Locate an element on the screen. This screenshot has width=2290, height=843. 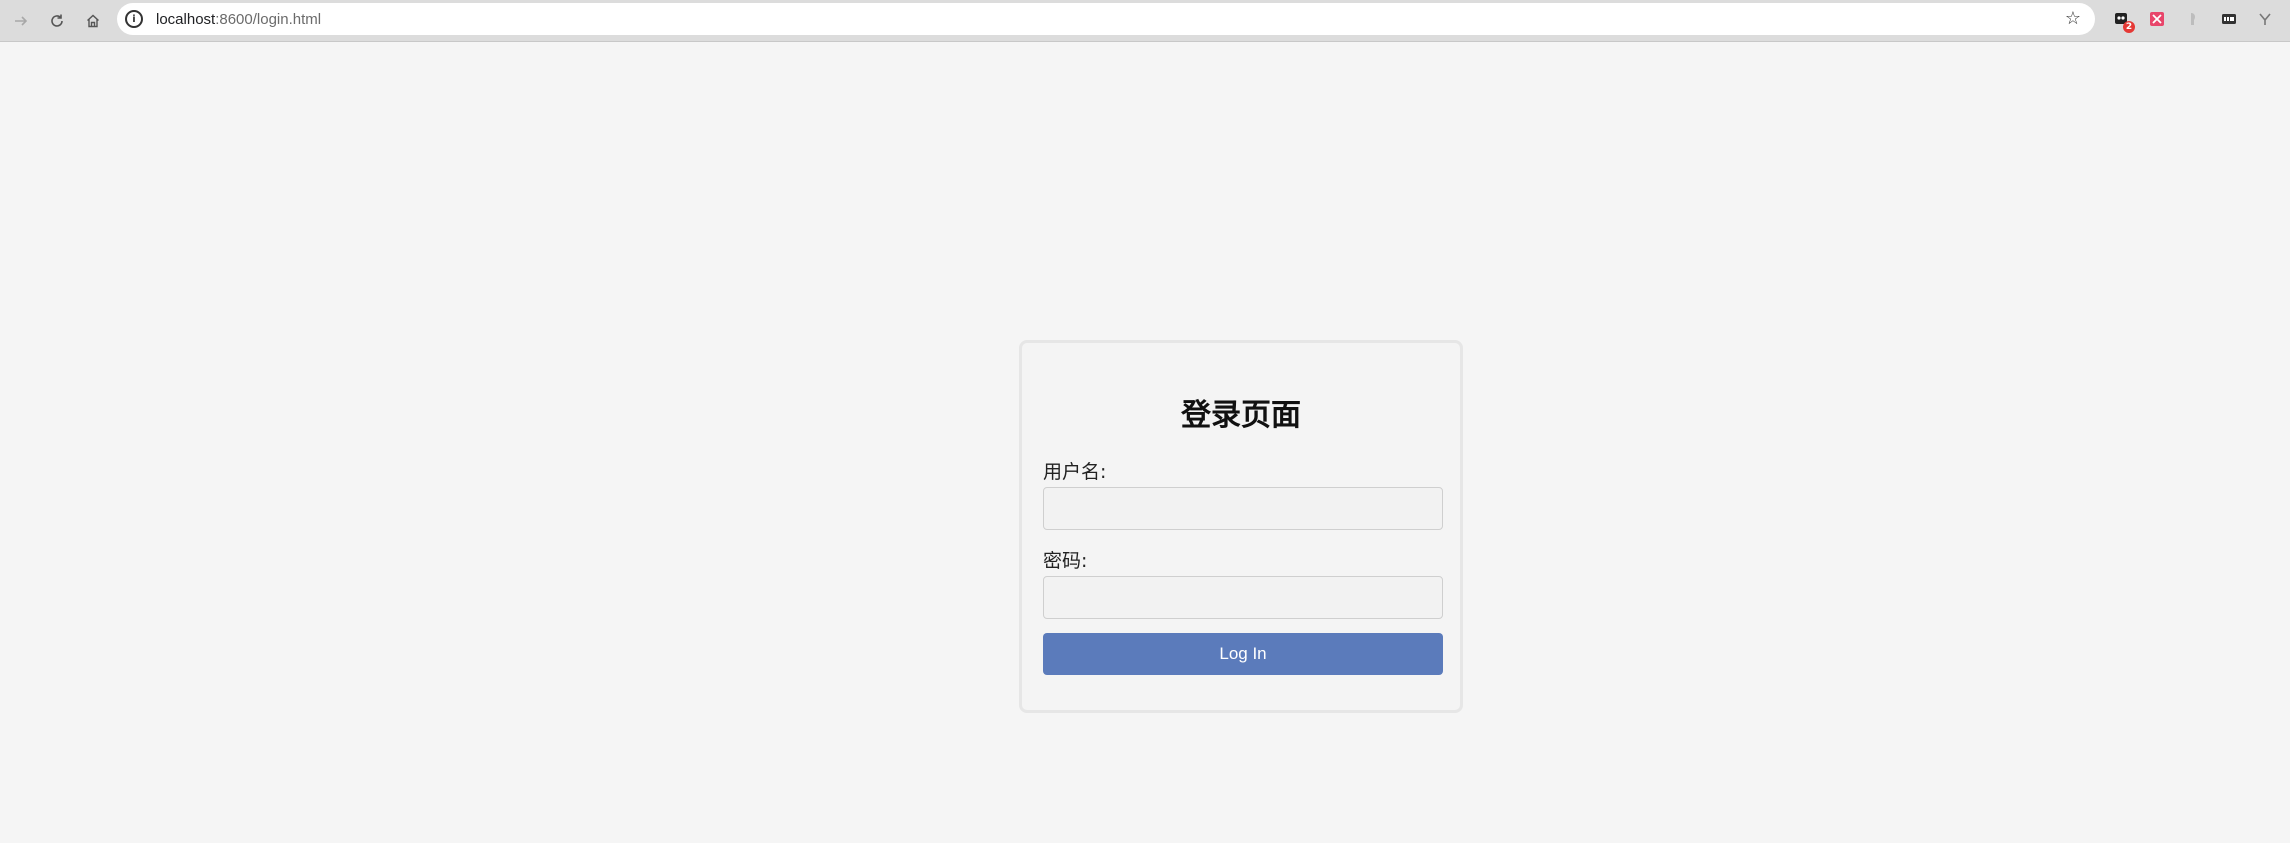
home-icon is located at coordinates (93, 20).